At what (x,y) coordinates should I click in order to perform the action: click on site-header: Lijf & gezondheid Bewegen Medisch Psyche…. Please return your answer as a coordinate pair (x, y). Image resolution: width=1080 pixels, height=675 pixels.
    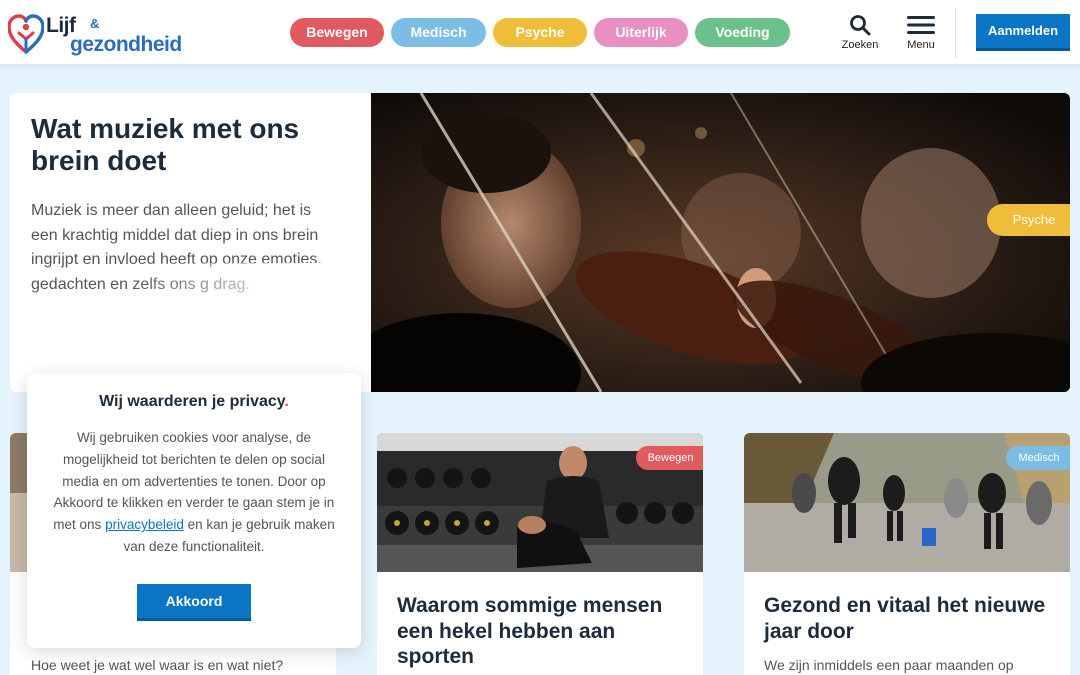
    Looking at the image, I should click on (540, 32).